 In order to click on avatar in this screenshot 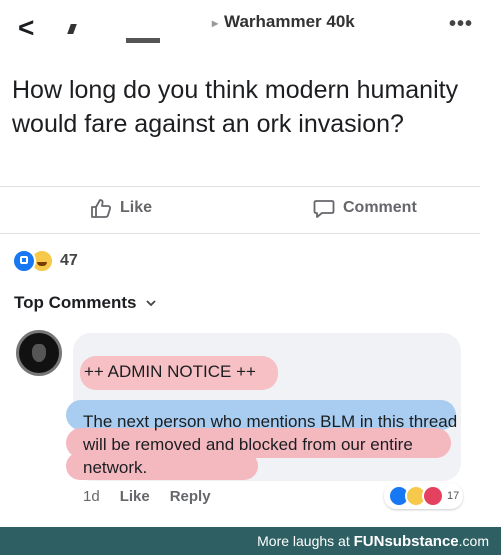, I will do `click(39, 353)`.